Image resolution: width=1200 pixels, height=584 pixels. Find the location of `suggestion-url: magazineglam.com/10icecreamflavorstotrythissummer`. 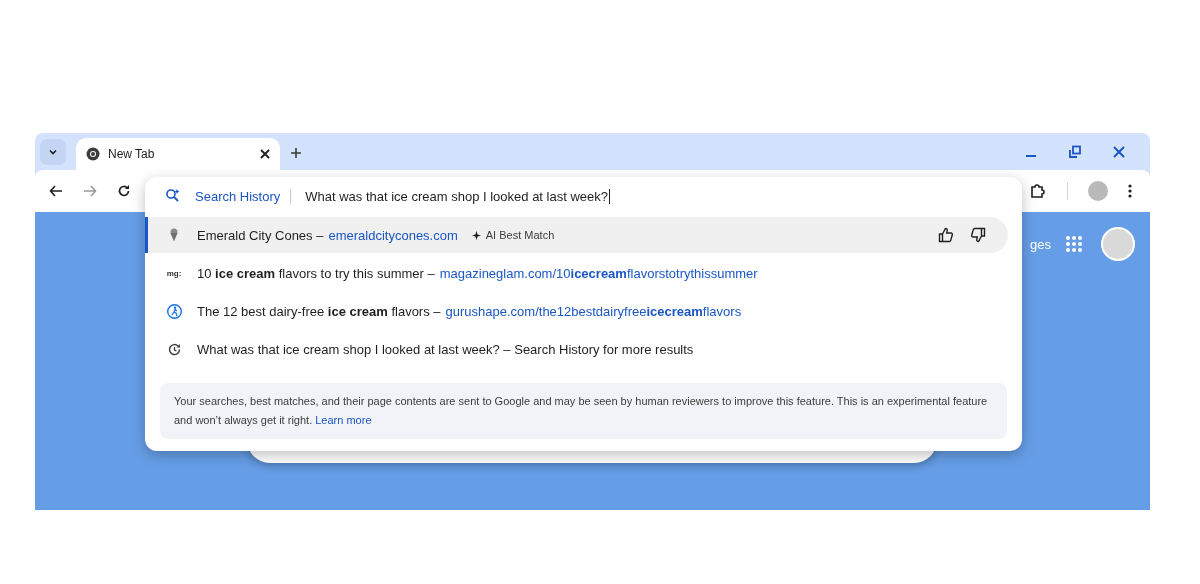

suggestion-url: magazineglam.com/10icecreamflavorstotrythissummer is located at coordinates (598, 273).